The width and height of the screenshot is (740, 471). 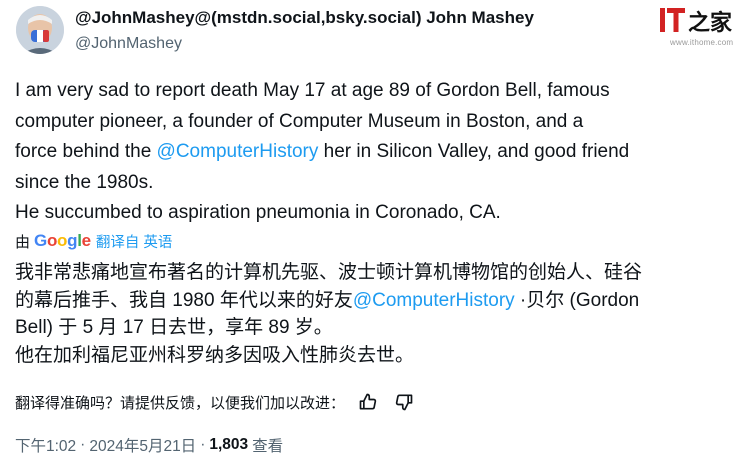 I want to click on thumbs-up-icon, so click(x=368, y=401).